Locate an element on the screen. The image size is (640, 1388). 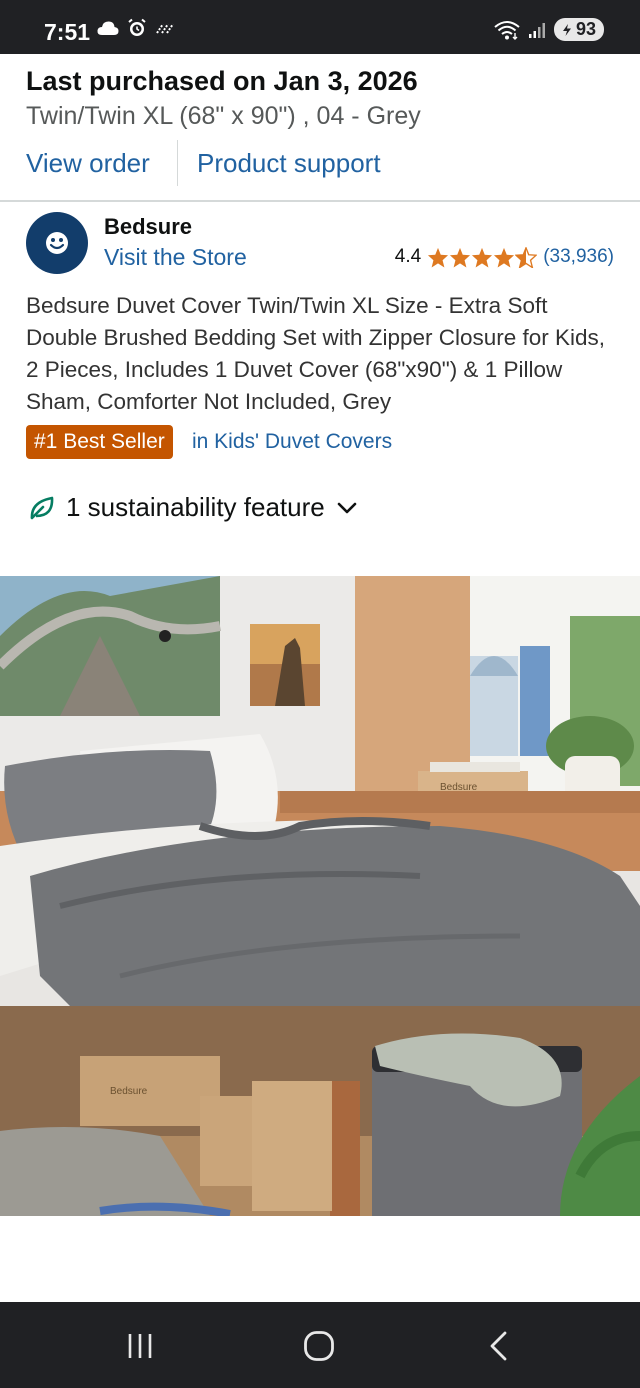
best-seller-badge: #1 Best Seller is located at coordinates (99, 442).